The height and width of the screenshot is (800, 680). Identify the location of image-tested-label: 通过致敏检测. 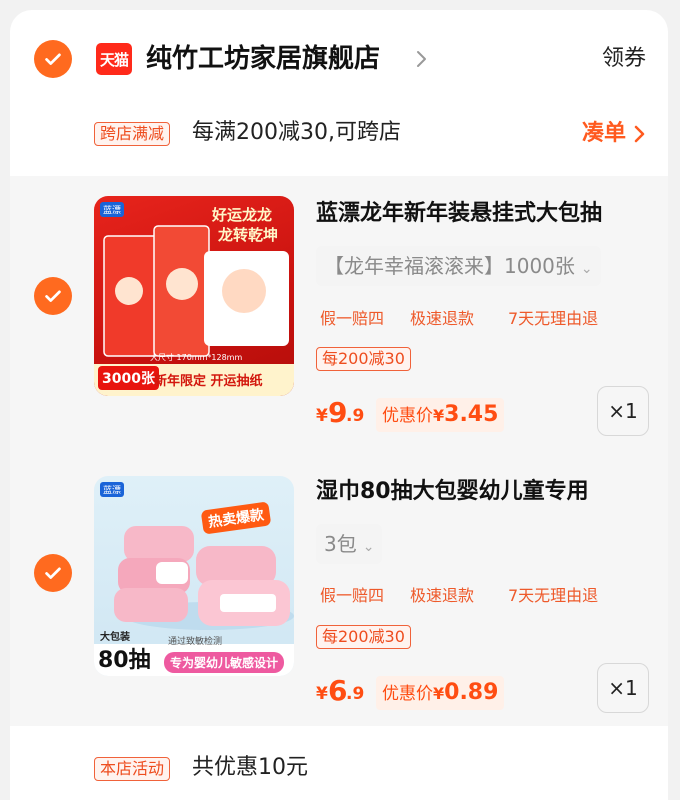
(195, 642).